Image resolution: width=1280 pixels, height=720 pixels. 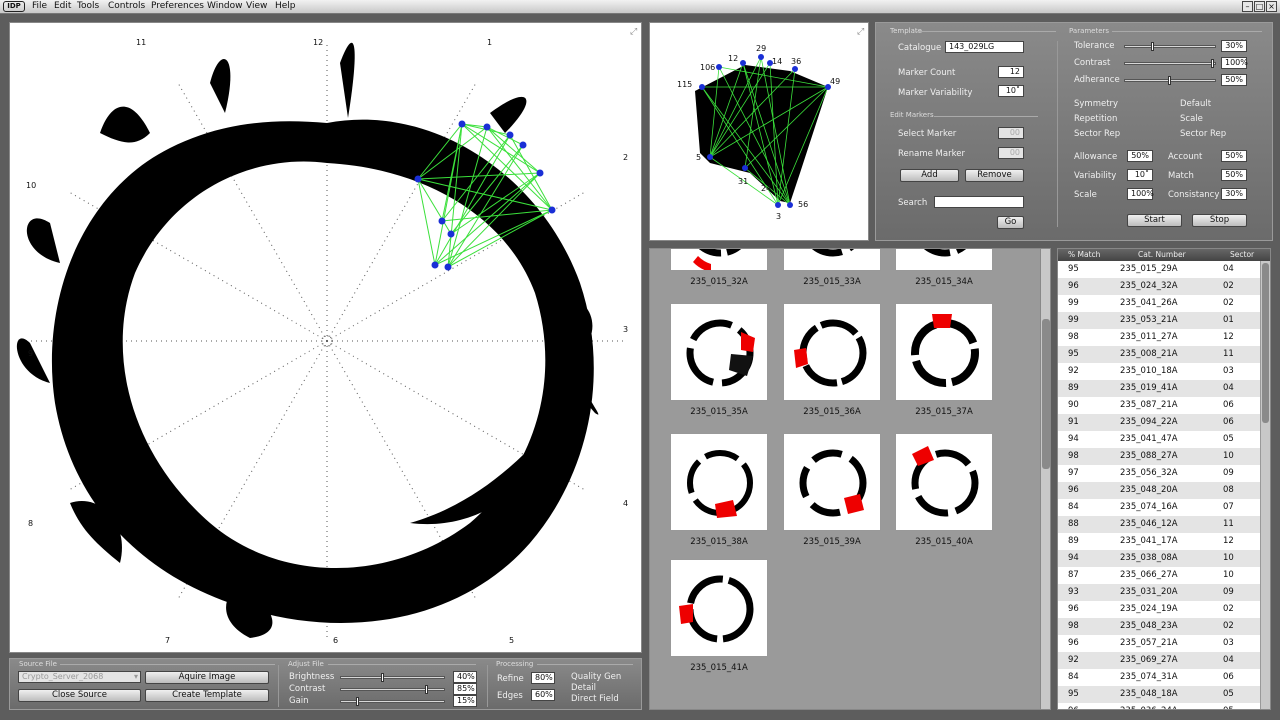 What do you see at coordinates (1164, 303) in the screenshot?
I see `table-row: 99 235_041_26A 02` at bounding box center [1164, 303].